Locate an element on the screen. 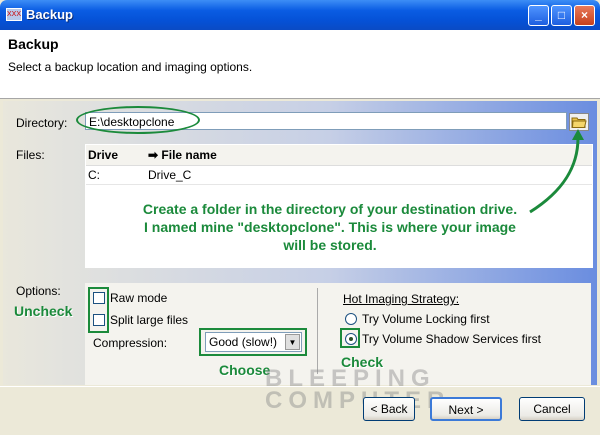  browse-button is located at coordinates (579, 122).